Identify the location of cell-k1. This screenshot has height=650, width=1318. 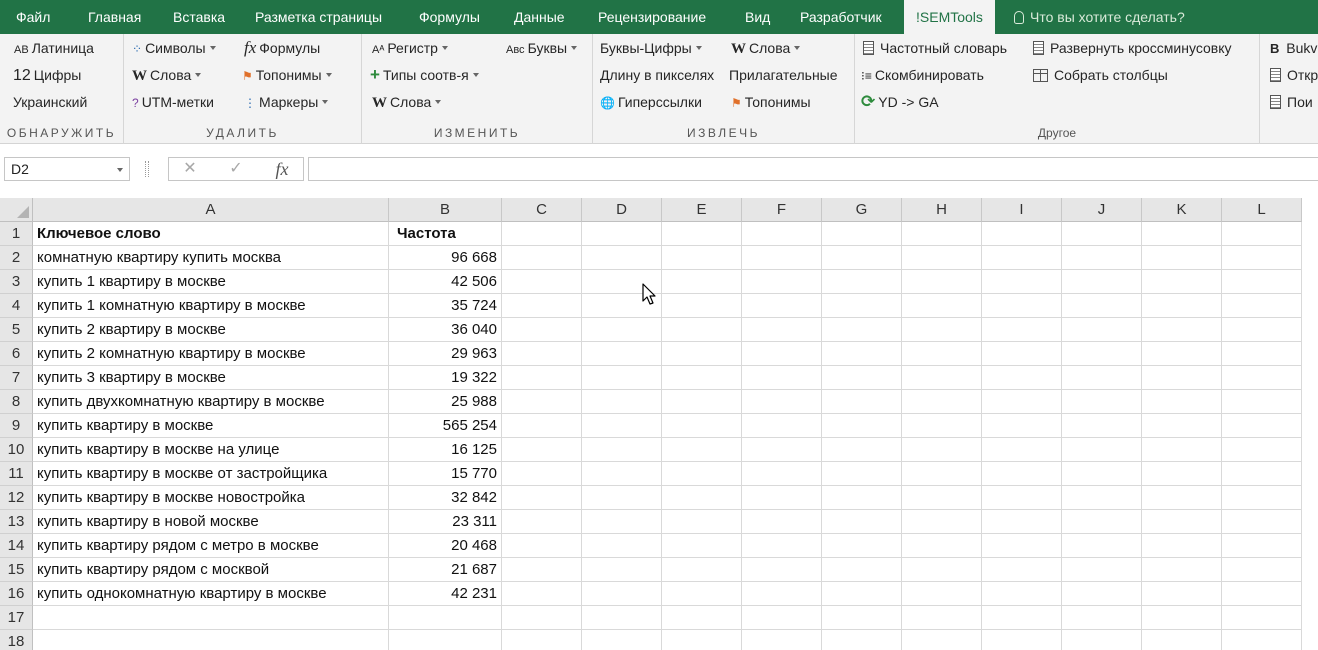
(1182, 234).